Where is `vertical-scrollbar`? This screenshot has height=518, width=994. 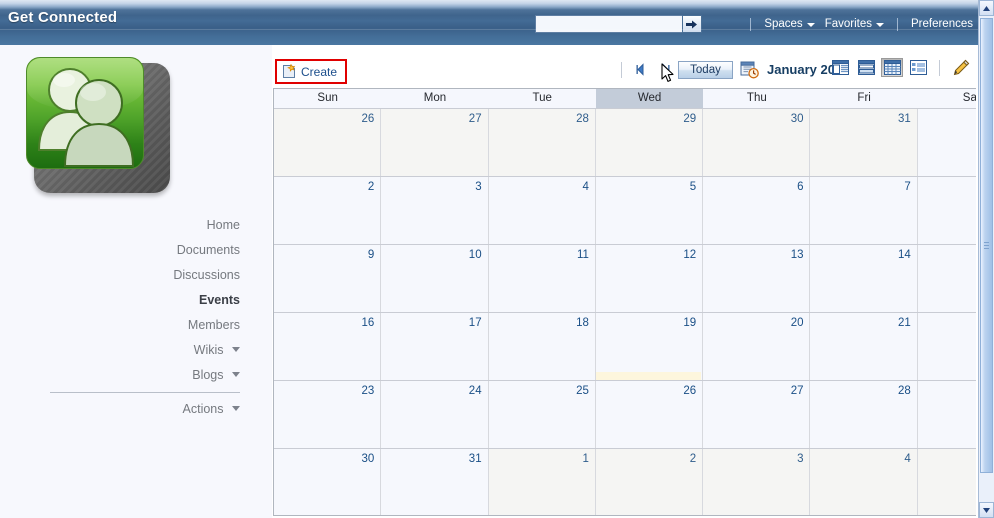
vertical-scrollbar is located at coordinates (986, 259).